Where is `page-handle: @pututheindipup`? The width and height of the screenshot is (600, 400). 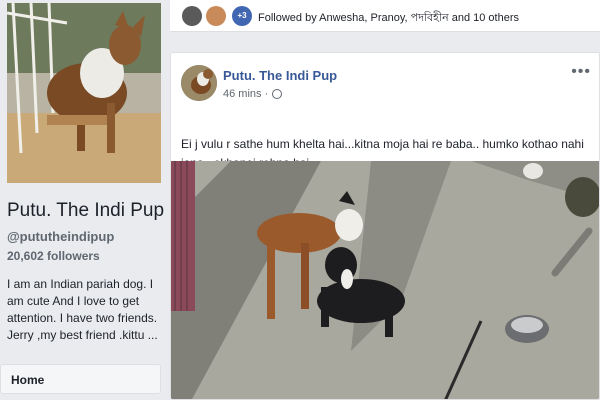 page-handle: @pututheindipup is located at coordinates (60, 236).